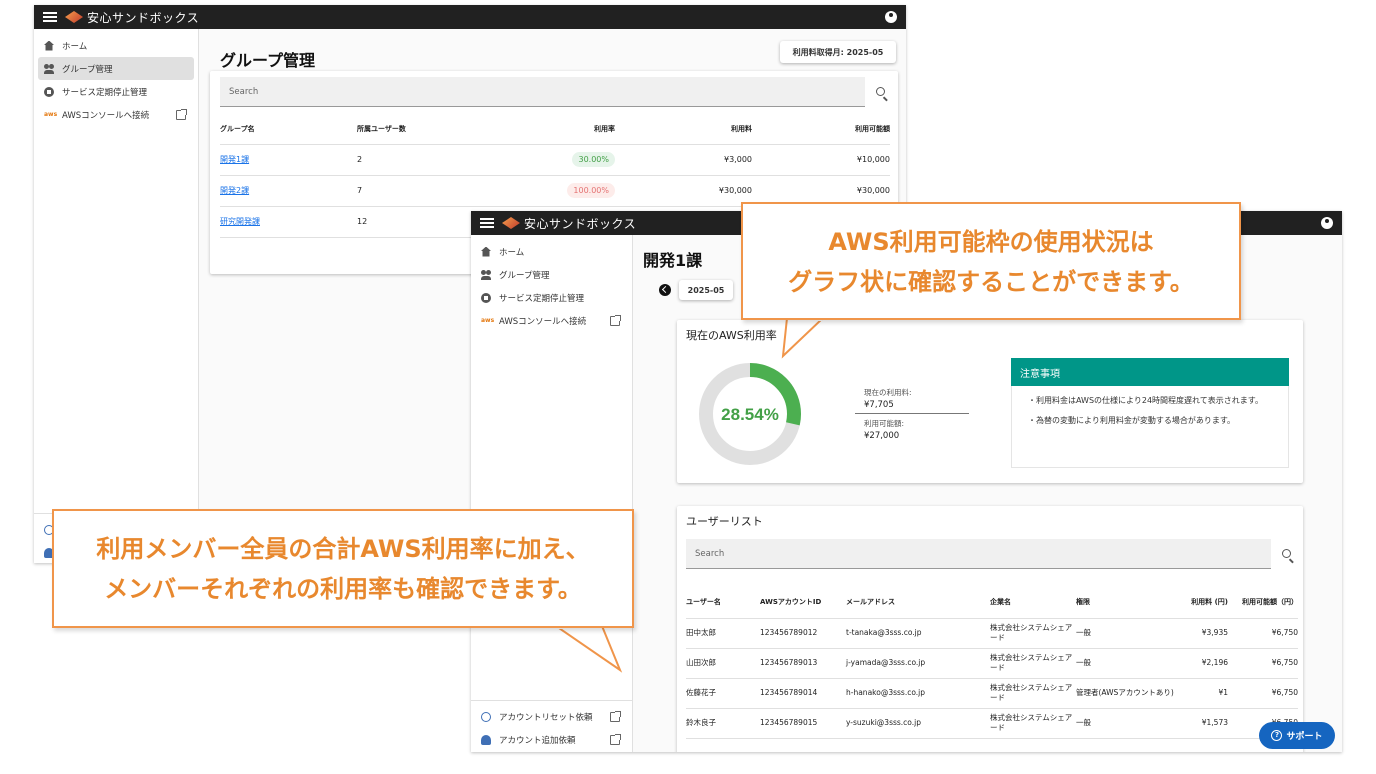 Image resolution: width=1376 pixels, height=774 pixels. Describe the element at coordinates (1204, 693) in the screenshot. I see `cost-cell: ¥1` at that location.